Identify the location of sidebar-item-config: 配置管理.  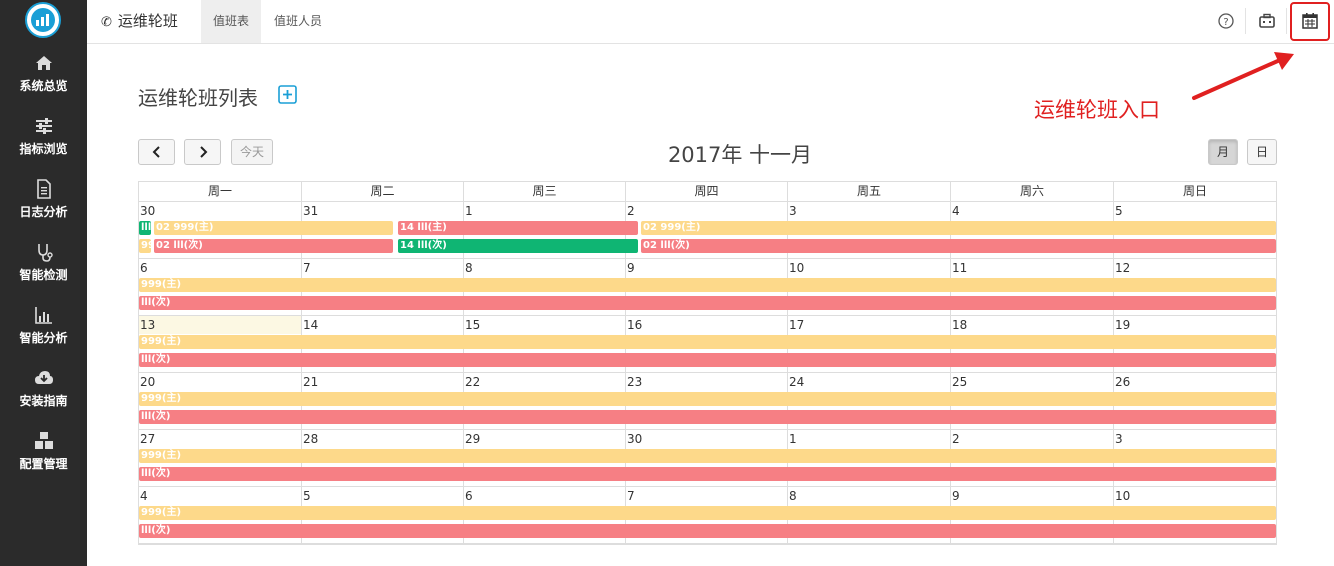
(43, 458).